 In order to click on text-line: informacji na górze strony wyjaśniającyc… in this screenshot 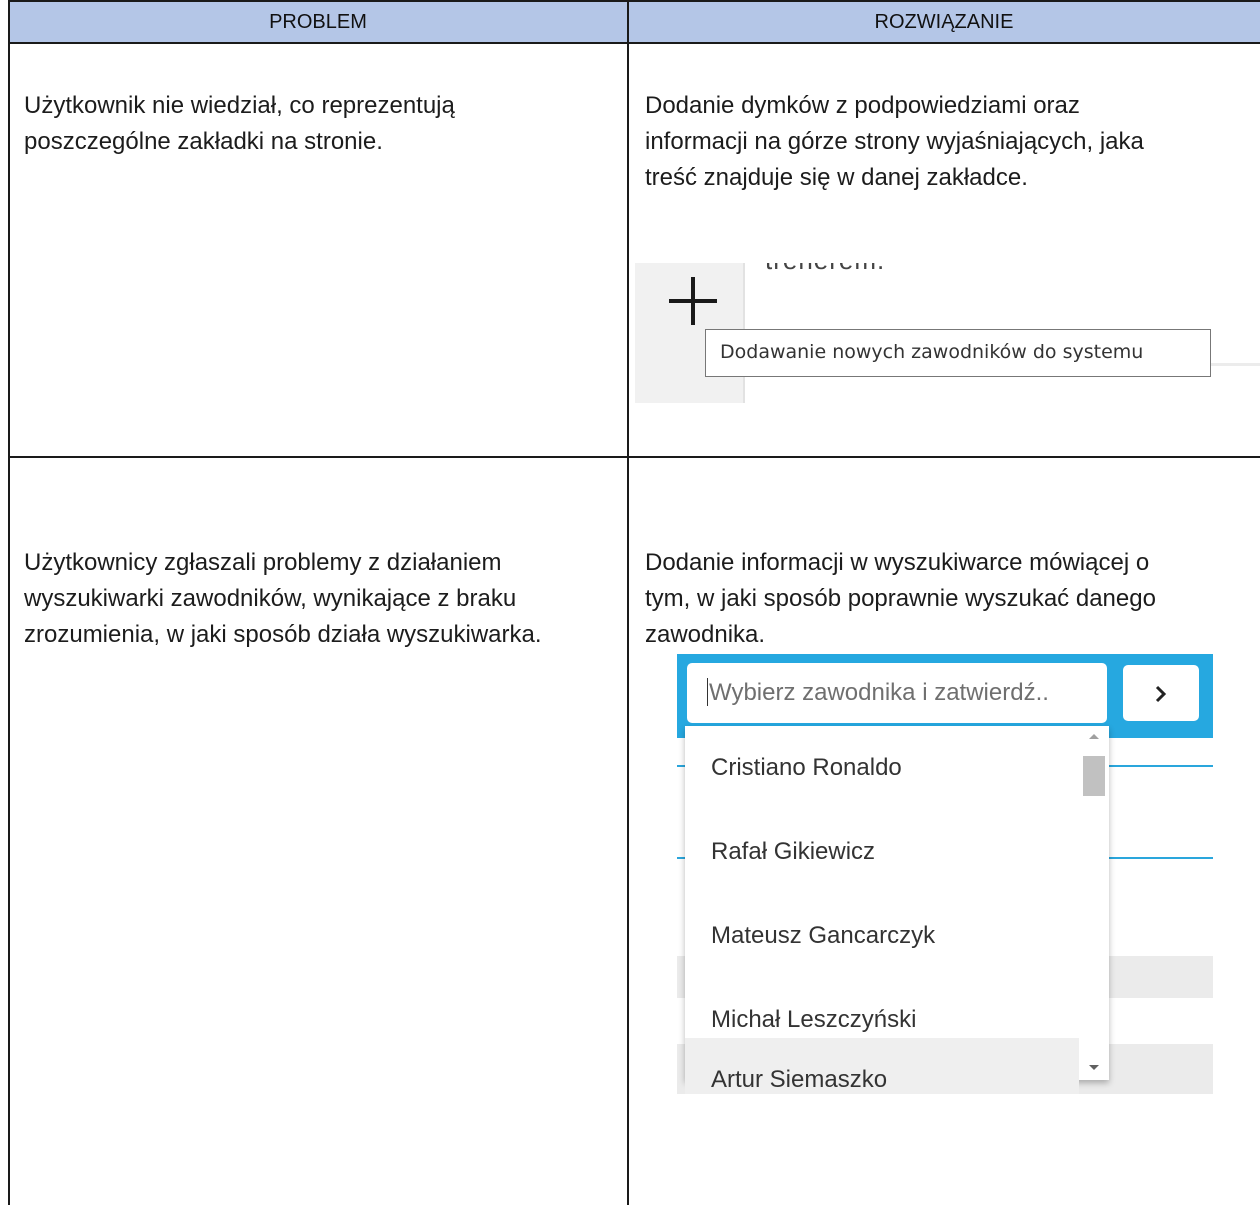, I will do `click(894, 141)`.